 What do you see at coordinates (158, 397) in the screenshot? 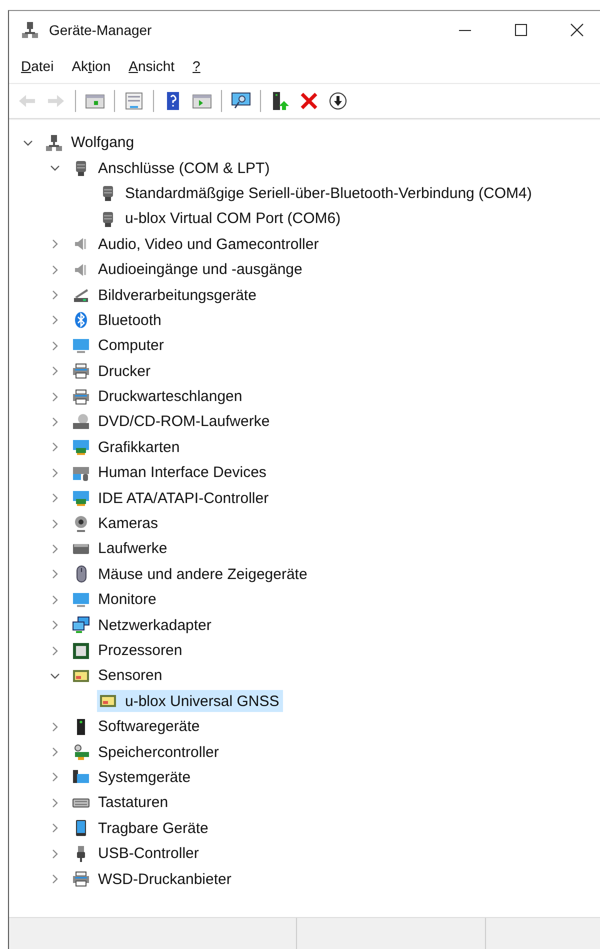
I see `tree-item: Druckwarteschlangen` at bounding box center [158, 397].